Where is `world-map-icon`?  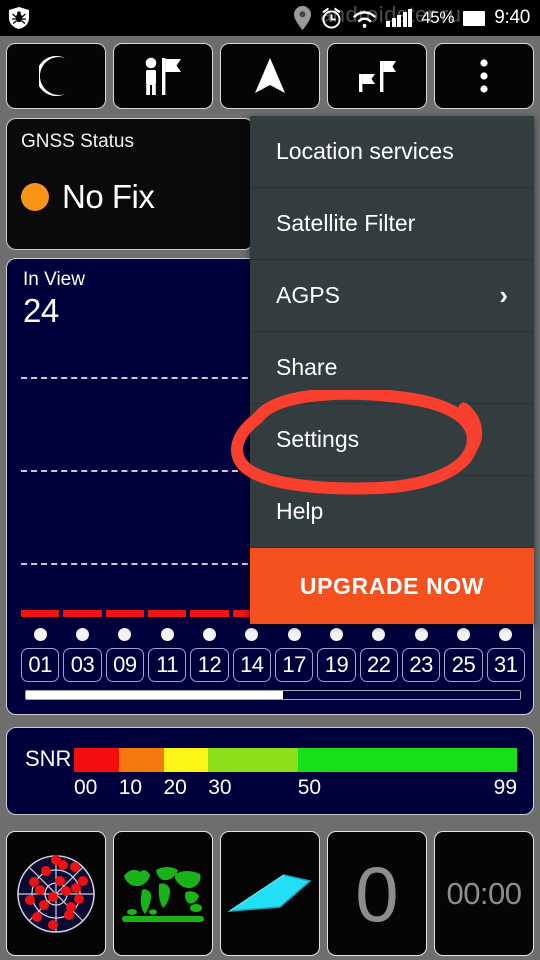 world-map-icon is located at coordinates (163, 894).